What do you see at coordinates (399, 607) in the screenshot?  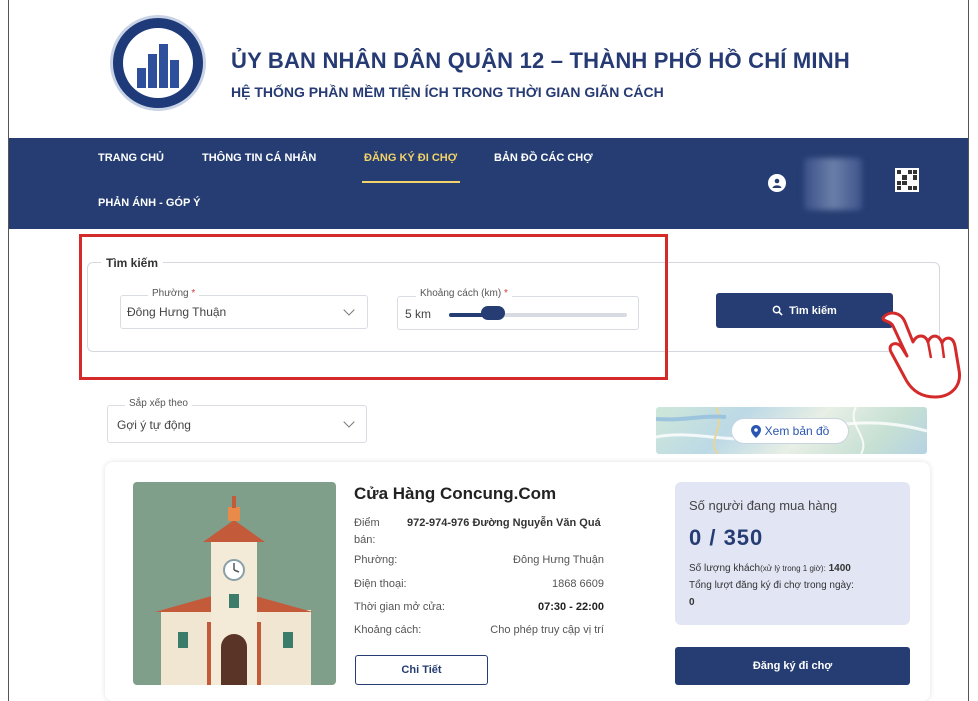 I see `hours-label: Thời gian mở cửa:` at bounding box center [399, 607].